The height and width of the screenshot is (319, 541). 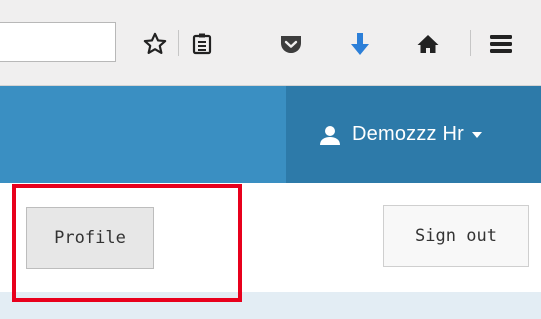 I want to click on user-name: Demozzz Hr, so click(x=408, y=134).